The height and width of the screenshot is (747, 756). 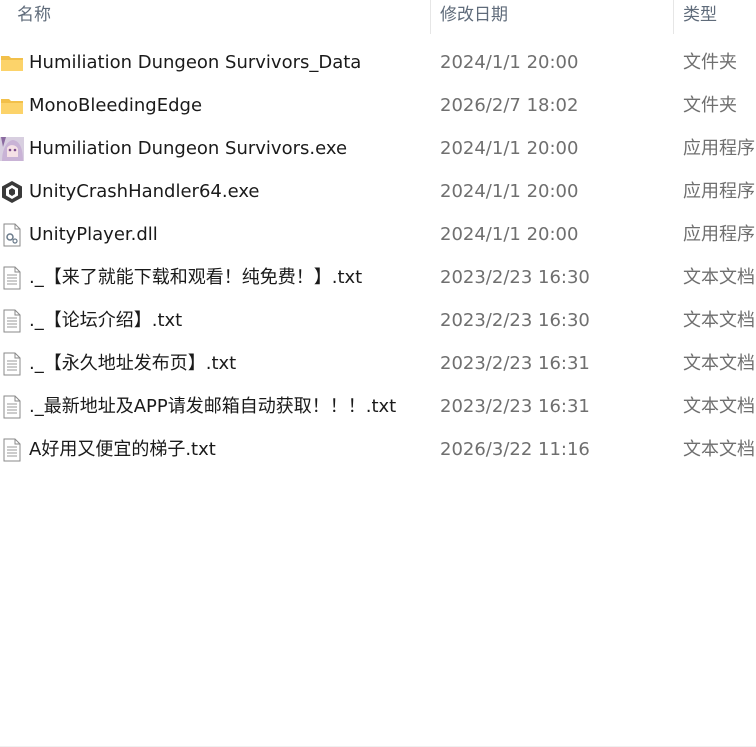 What do you see at coordinates (122, 449) in the screenshot?
I see `file-name: A好用又便宜的梯子.txt` at bounding box center [122, 449].